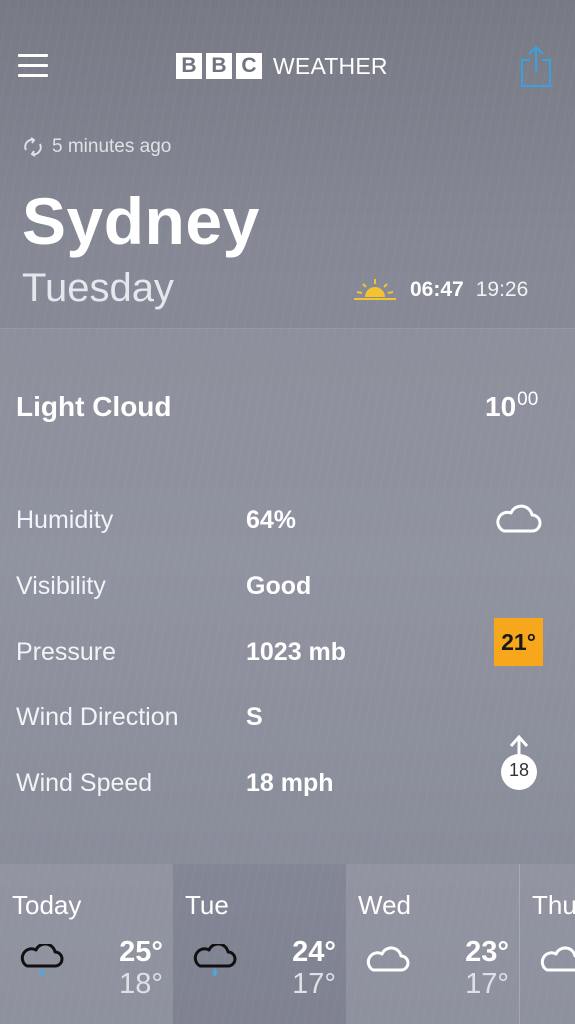  I want to click on time-minute: 00, so click(528, 399).